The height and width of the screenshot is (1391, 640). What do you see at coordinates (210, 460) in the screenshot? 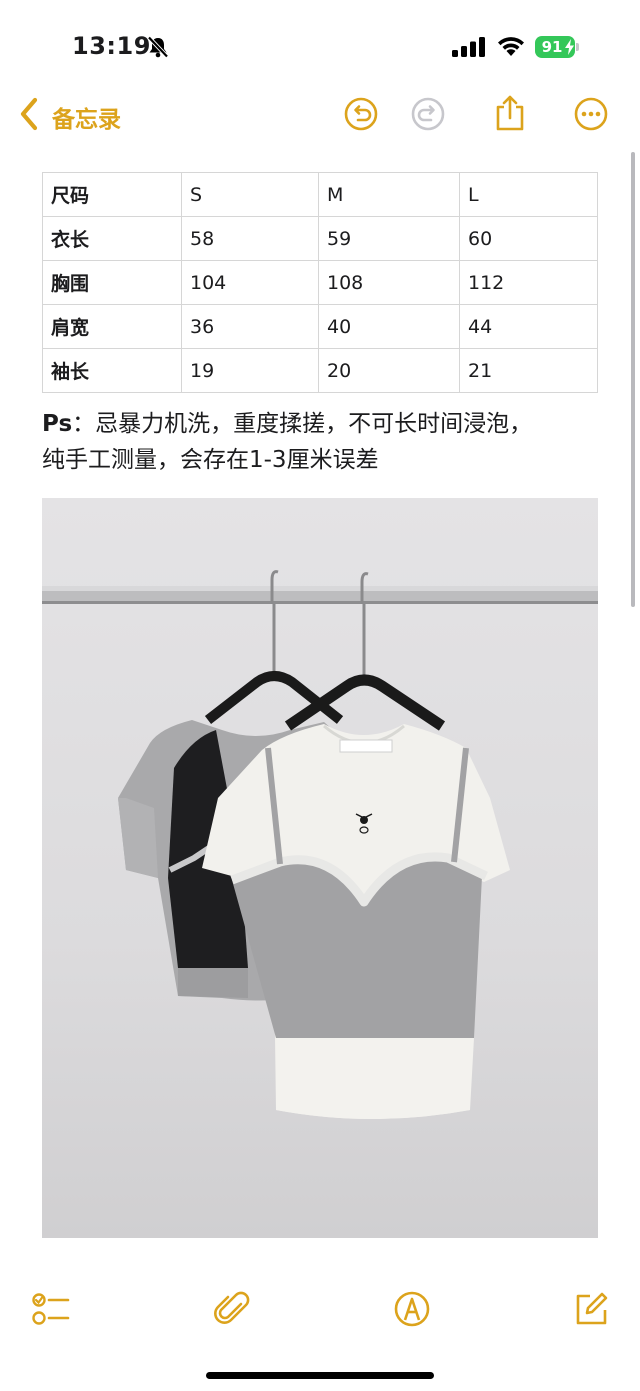
I see `note-line-2: 纯手工测量，会存在1-3厘米误差` at bounding box center [210, 460].